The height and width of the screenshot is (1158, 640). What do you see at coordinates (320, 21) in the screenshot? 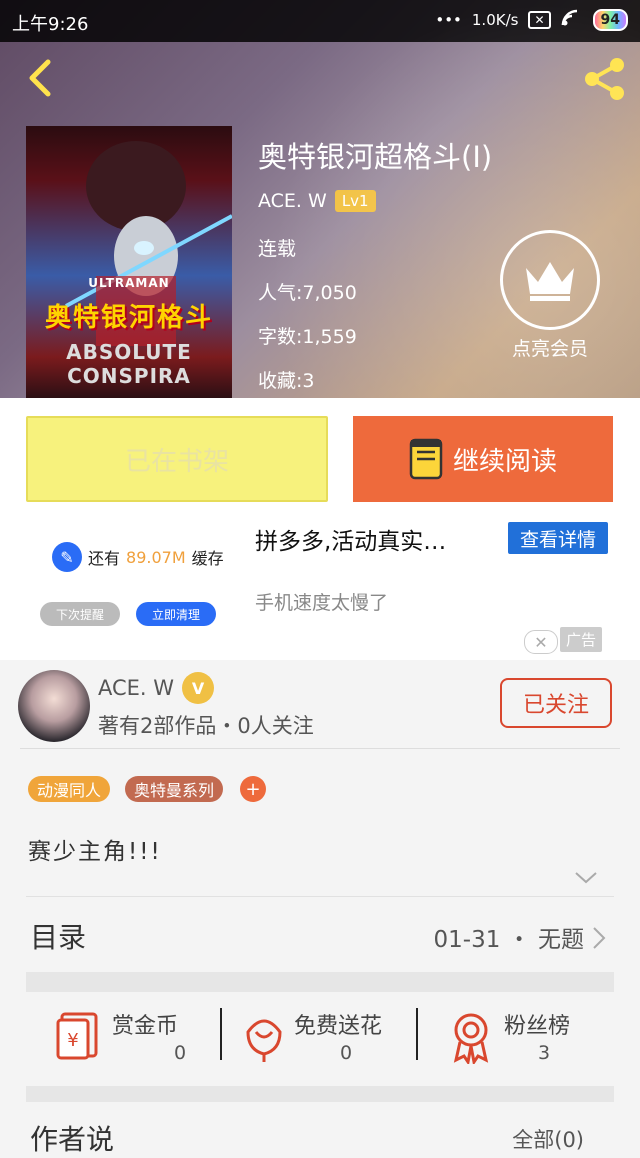
I see `status-bar: 上午9:26 ••• 1.0K/s ✕ 94` at bounding box center [320, 21].